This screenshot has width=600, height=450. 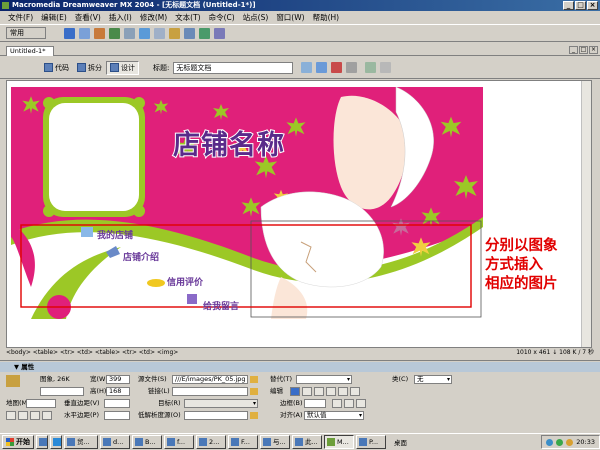 I want to click on optimize-button, so click(x=307, y=391).